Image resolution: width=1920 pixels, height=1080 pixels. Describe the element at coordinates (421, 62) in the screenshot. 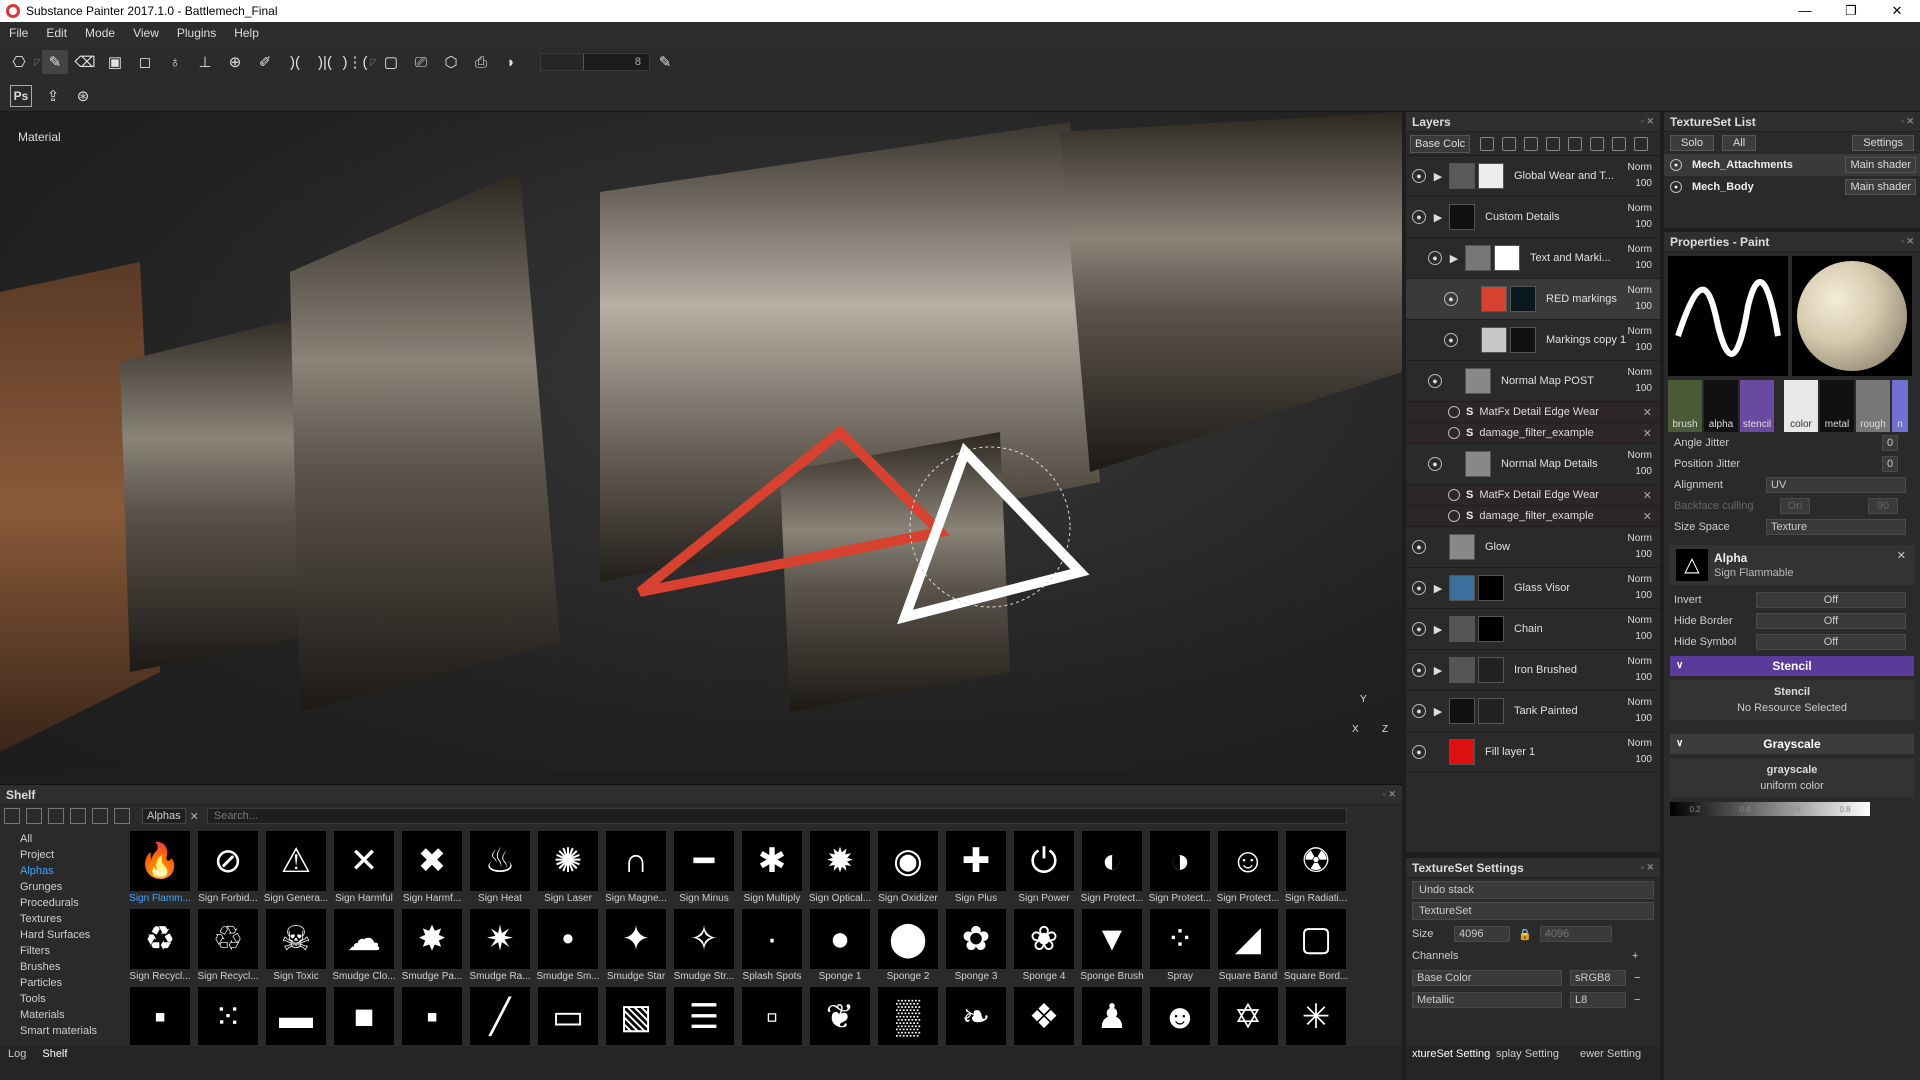

I see `camera-icon: ⎚` at that location.